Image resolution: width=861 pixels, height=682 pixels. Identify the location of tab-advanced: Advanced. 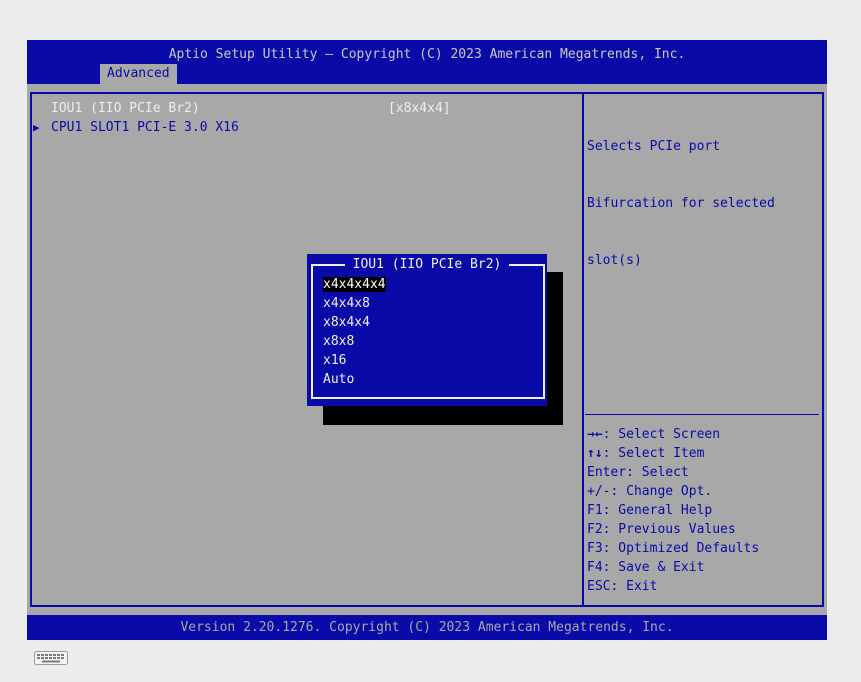
(138, 74).